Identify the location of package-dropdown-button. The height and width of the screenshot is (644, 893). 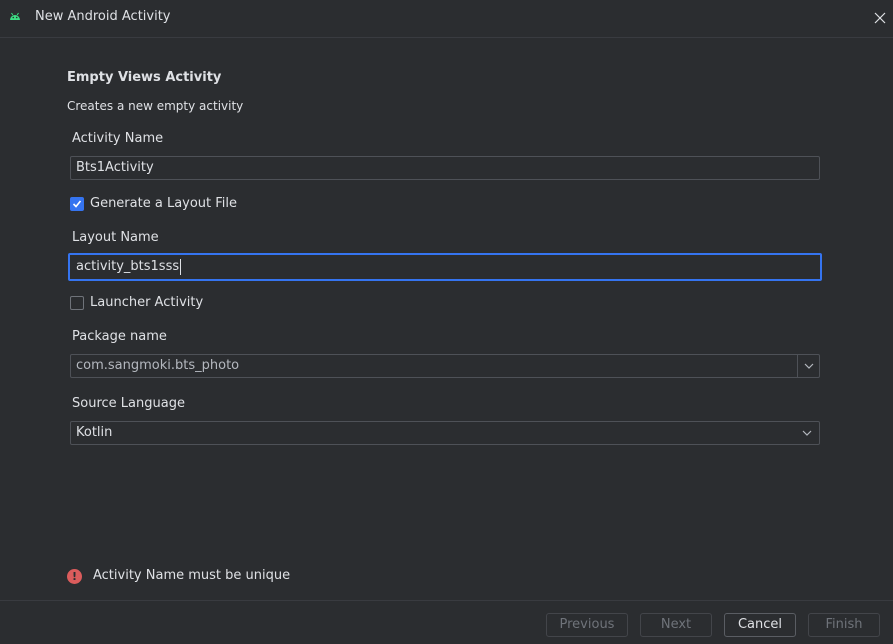
(808, 366).